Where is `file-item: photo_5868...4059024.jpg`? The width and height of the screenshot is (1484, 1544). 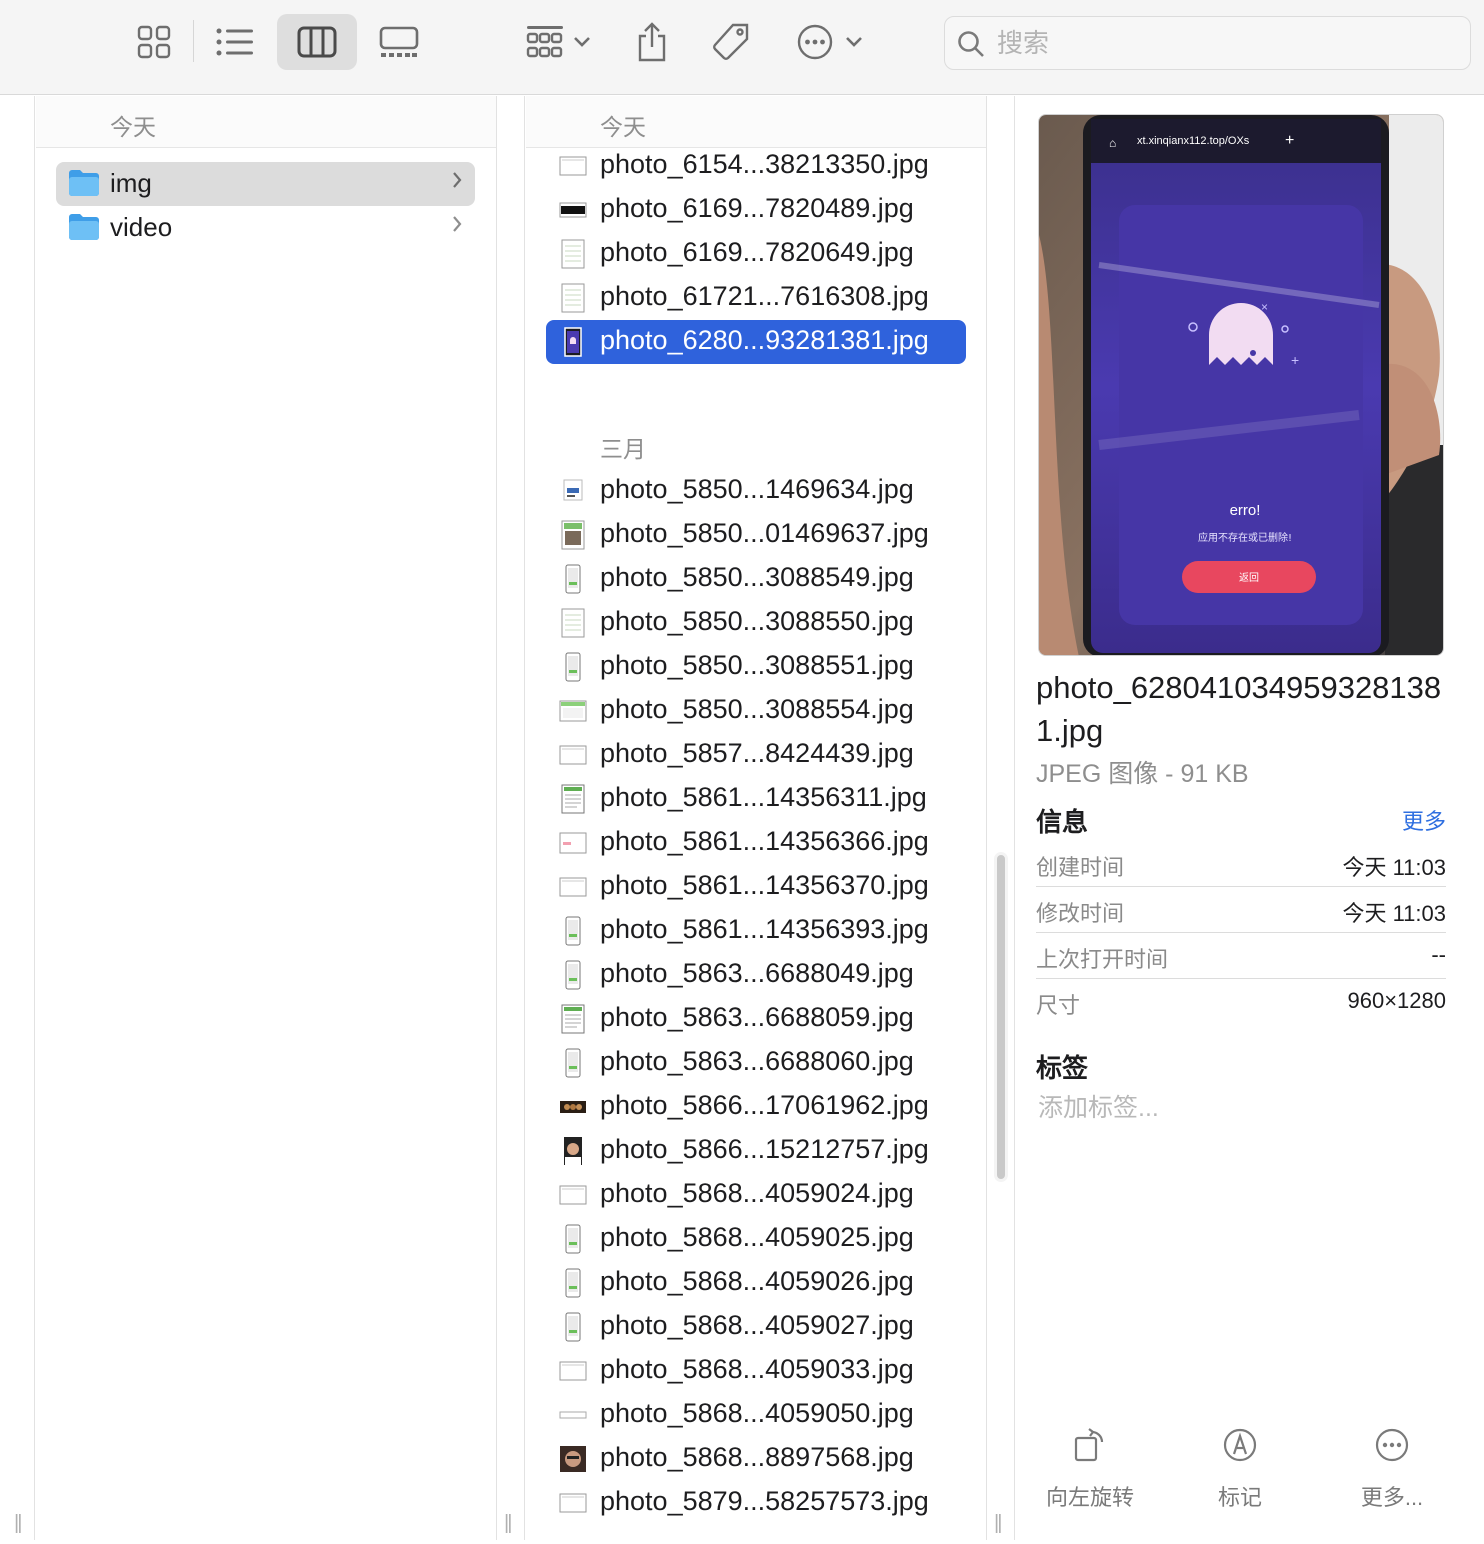 file-item: photo_5868...4059024.jpg is located at coordinates (756, 1195).